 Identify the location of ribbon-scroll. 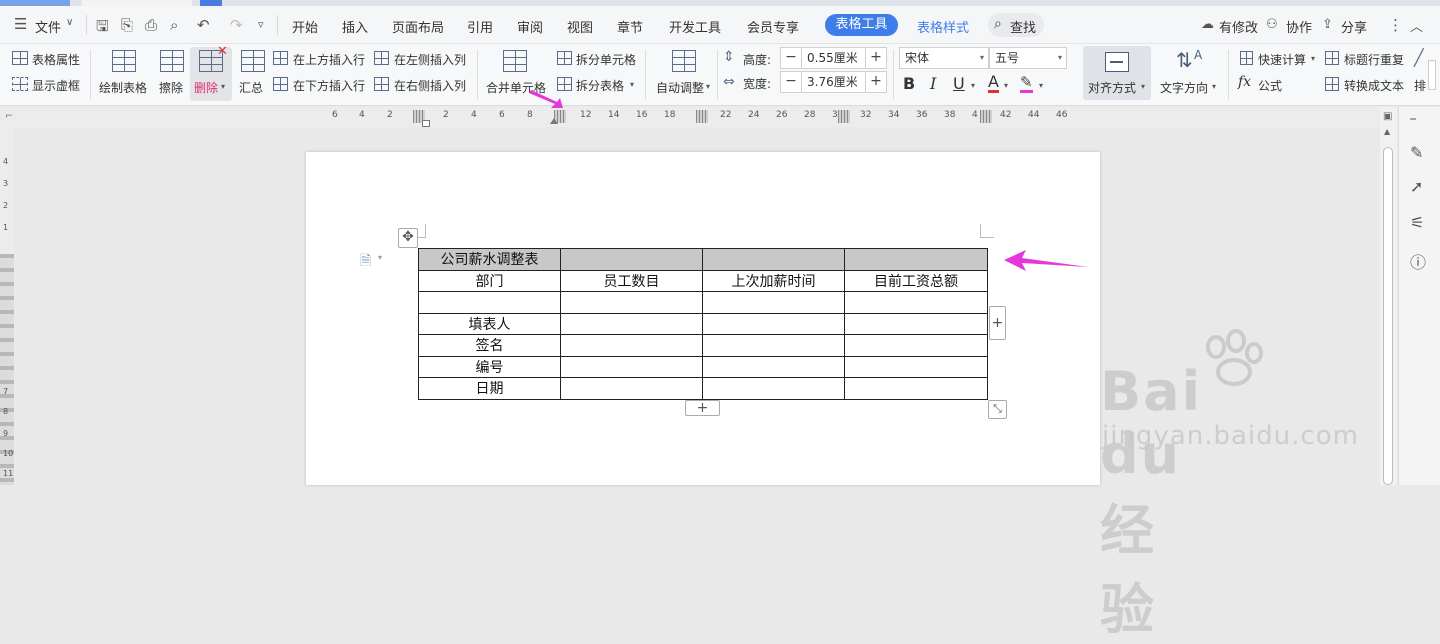
(1432, 75).